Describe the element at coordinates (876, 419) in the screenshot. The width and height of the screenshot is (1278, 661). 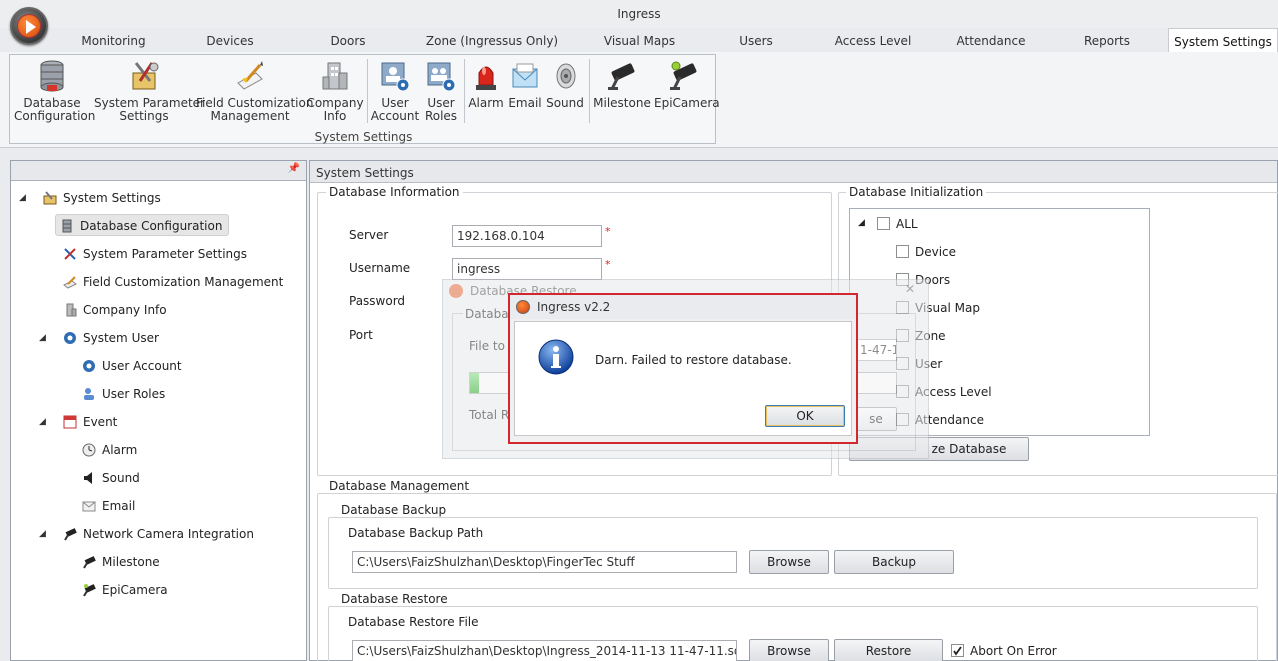
I see `restore-dialog-button: se` at that location.